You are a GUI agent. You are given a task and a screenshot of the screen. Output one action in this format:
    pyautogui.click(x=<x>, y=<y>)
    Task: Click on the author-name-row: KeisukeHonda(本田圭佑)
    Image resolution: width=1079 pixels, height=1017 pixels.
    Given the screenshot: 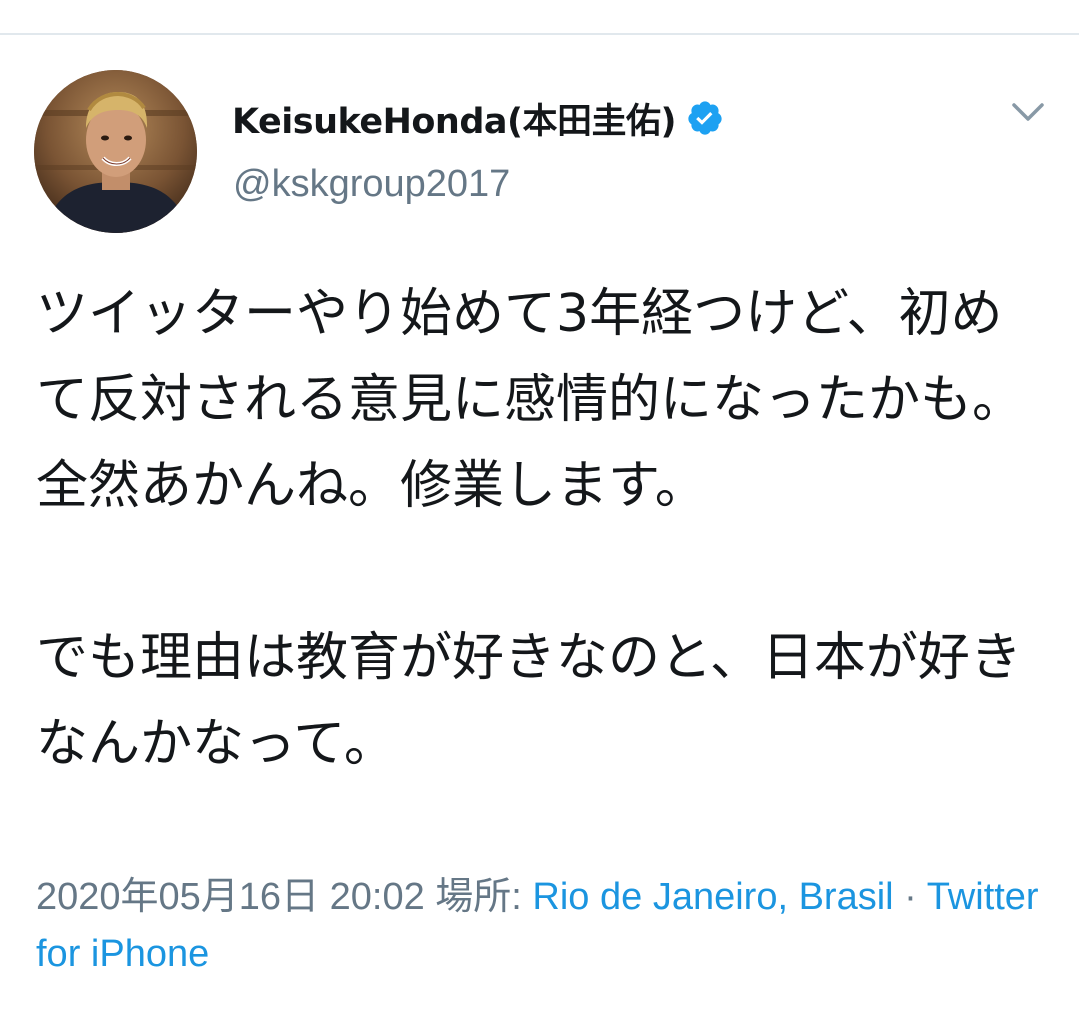 What is the action you would take?
    pyautogui.click(x=478, y=118)
    